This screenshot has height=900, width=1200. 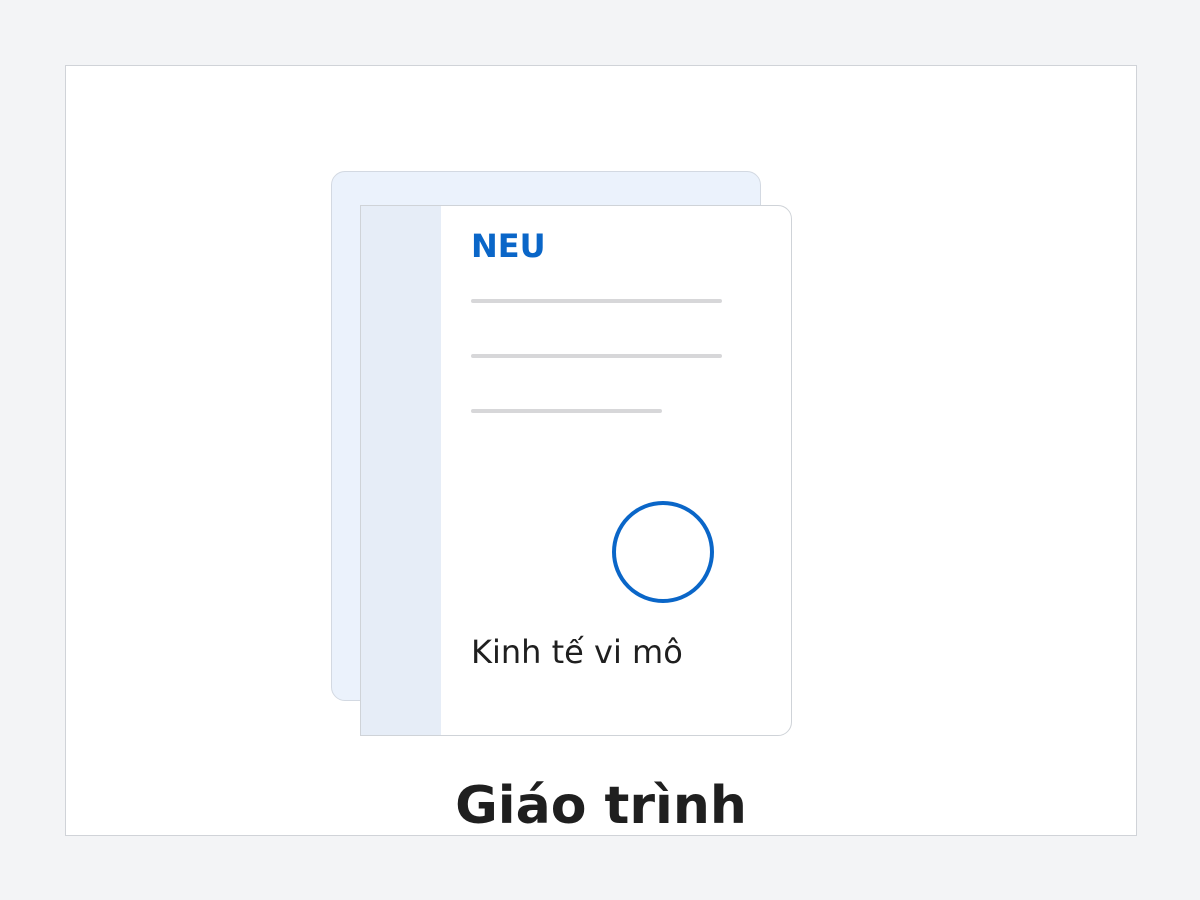 What do you see at coordinates (401, 470) in the screenshot?
I see `book-spine` at bounding box center [401, 470].